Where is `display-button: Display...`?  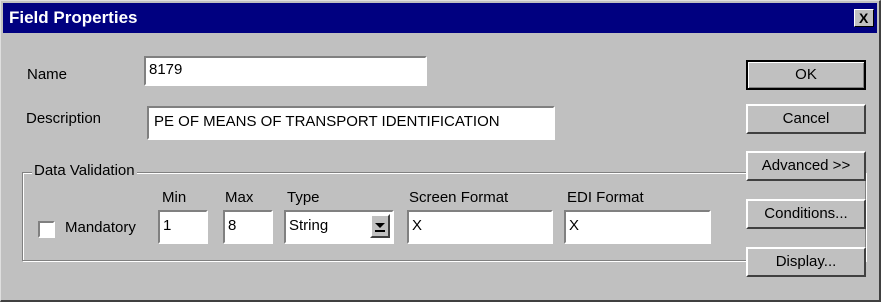 display-button: Display... is located at coordinates (806, 262).